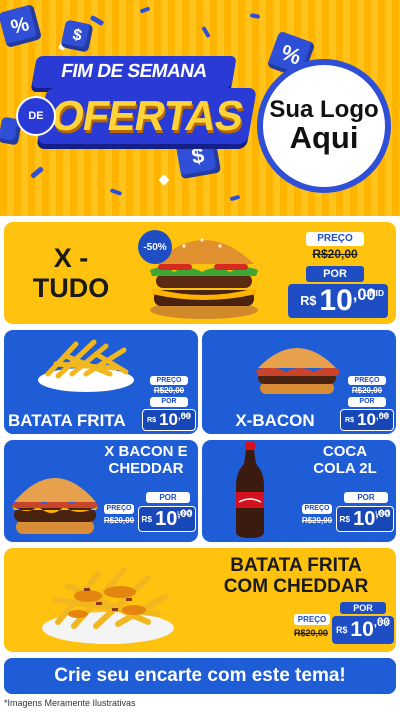  I want to click on soda-bottle-icon, so click(250, 490).